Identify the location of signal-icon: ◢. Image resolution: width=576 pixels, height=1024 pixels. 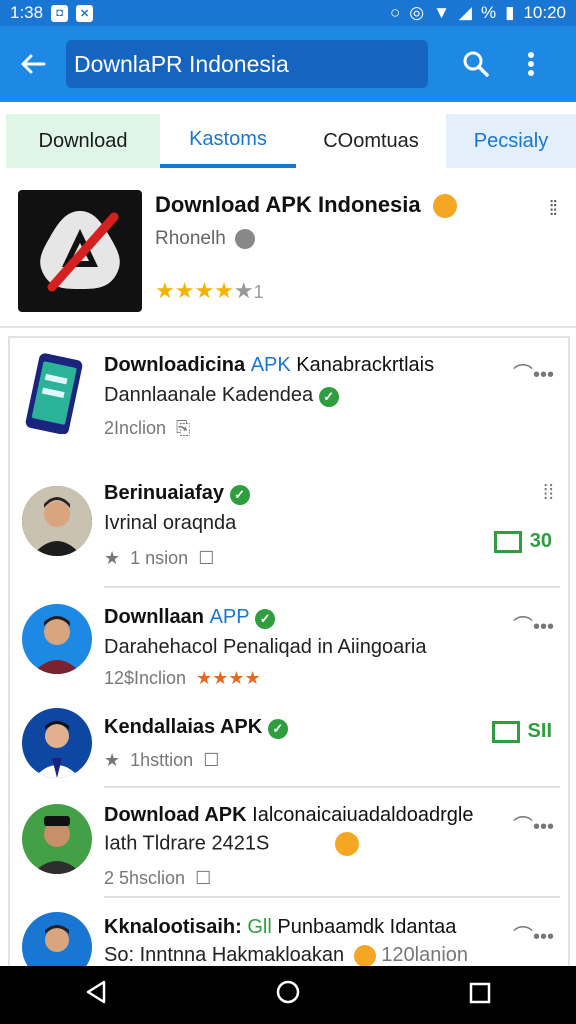
(465, 12).